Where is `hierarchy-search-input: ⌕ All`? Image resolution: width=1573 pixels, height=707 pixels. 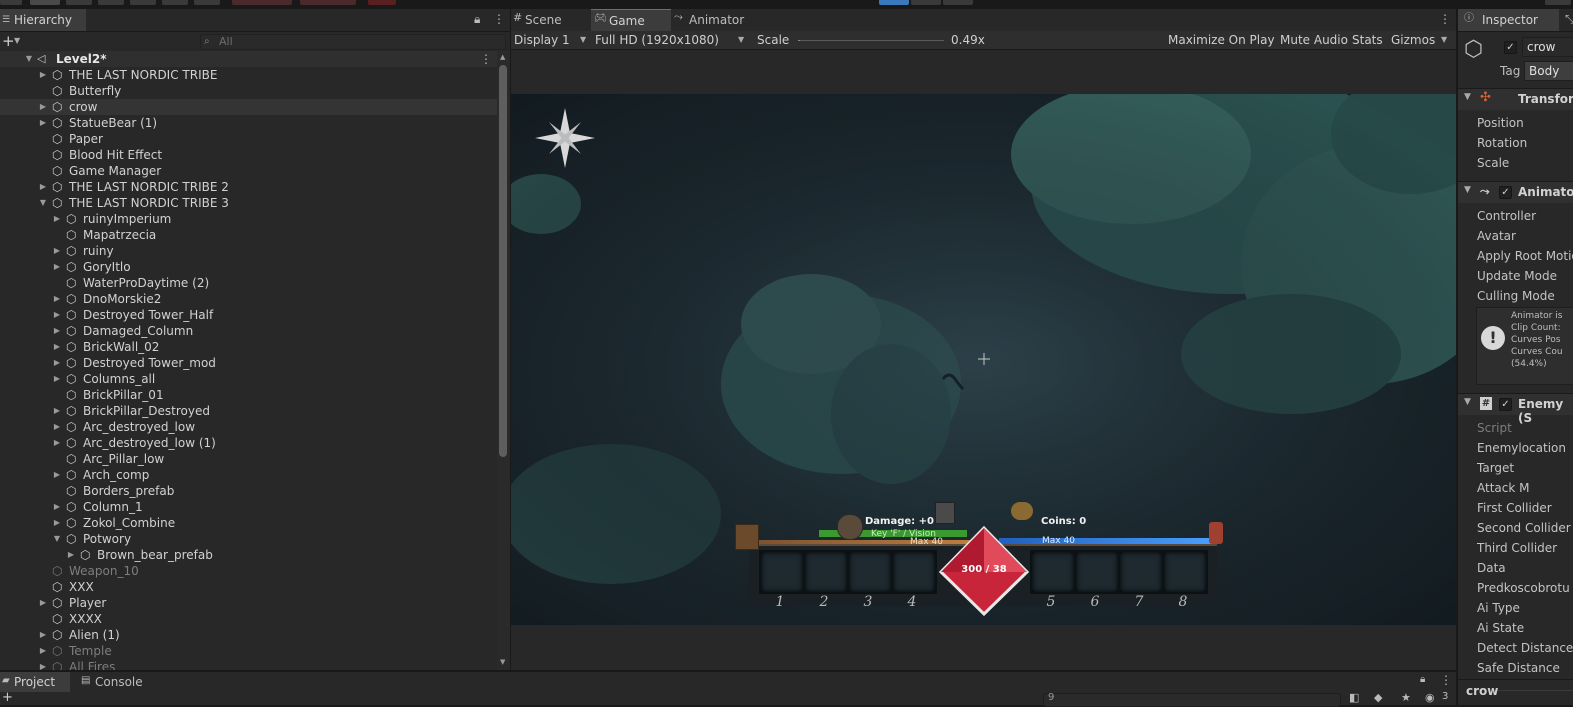 hierarchy-search-input: ⌕ All is located at coordinates (353, 42).